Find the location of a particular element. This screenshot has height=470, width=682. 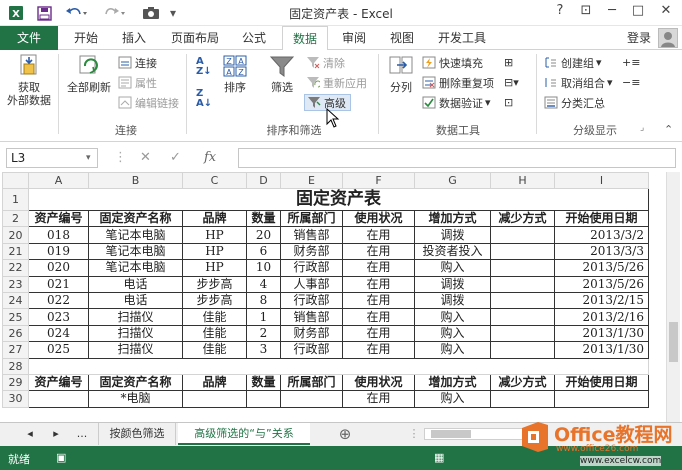

tab-review: 审阅 is located at coordinates (354, 38).